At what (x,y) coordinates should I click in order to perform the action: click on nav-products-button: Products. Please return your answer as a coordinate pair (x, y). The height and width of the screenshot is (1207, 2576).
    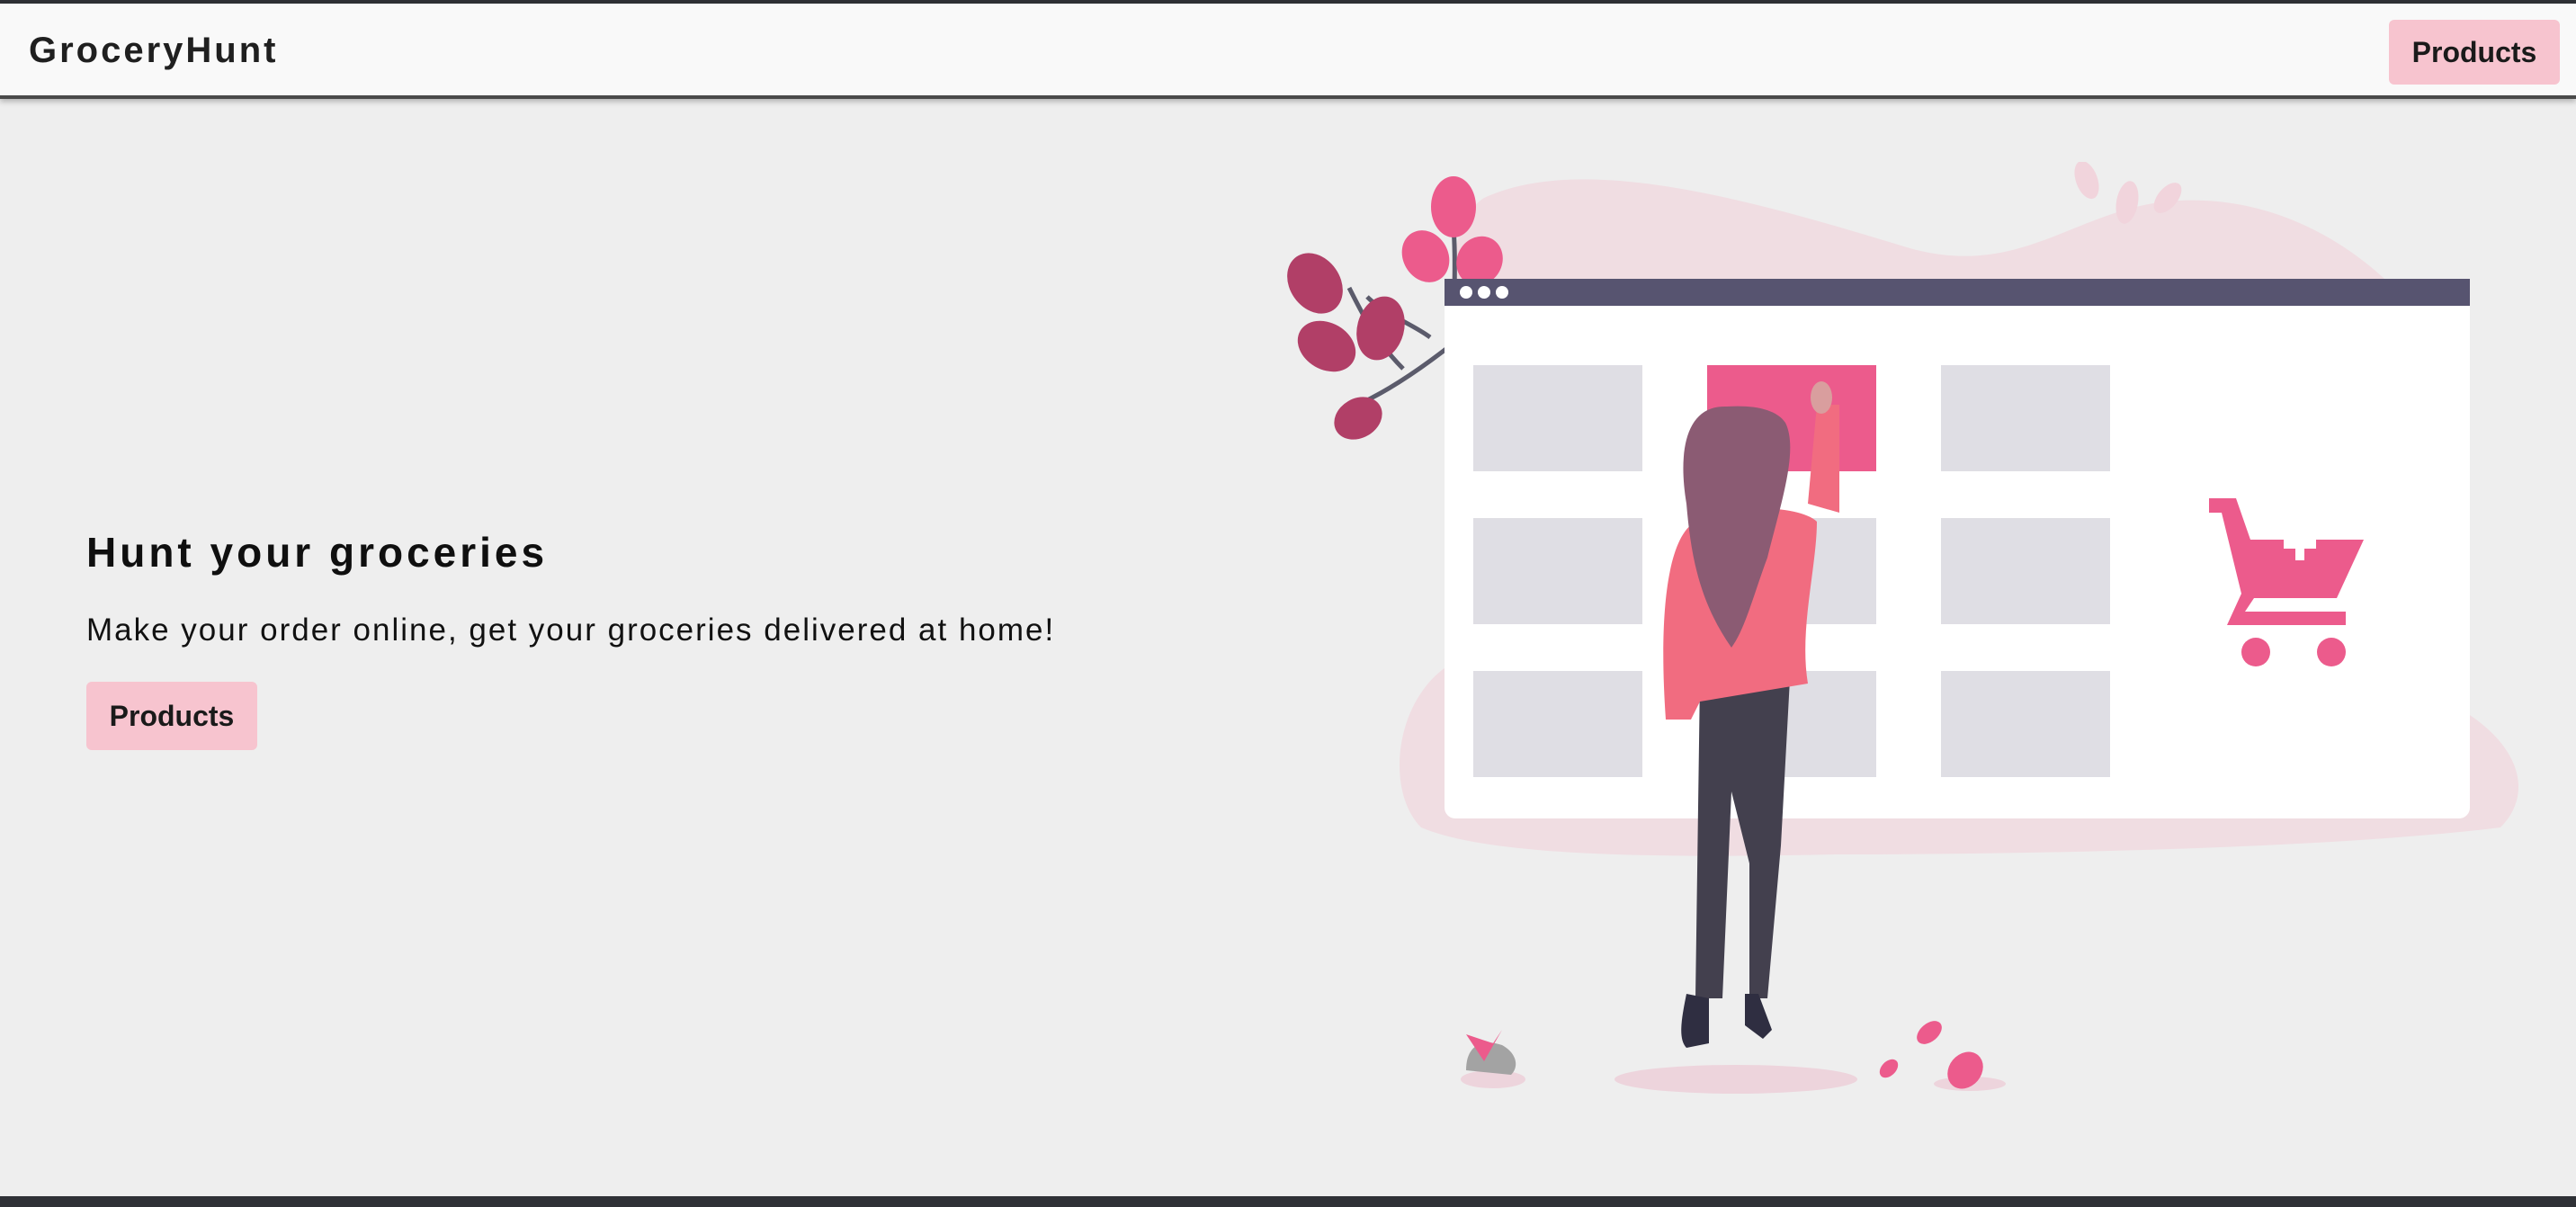
    Looking at the image, I should click on (2474, 52).